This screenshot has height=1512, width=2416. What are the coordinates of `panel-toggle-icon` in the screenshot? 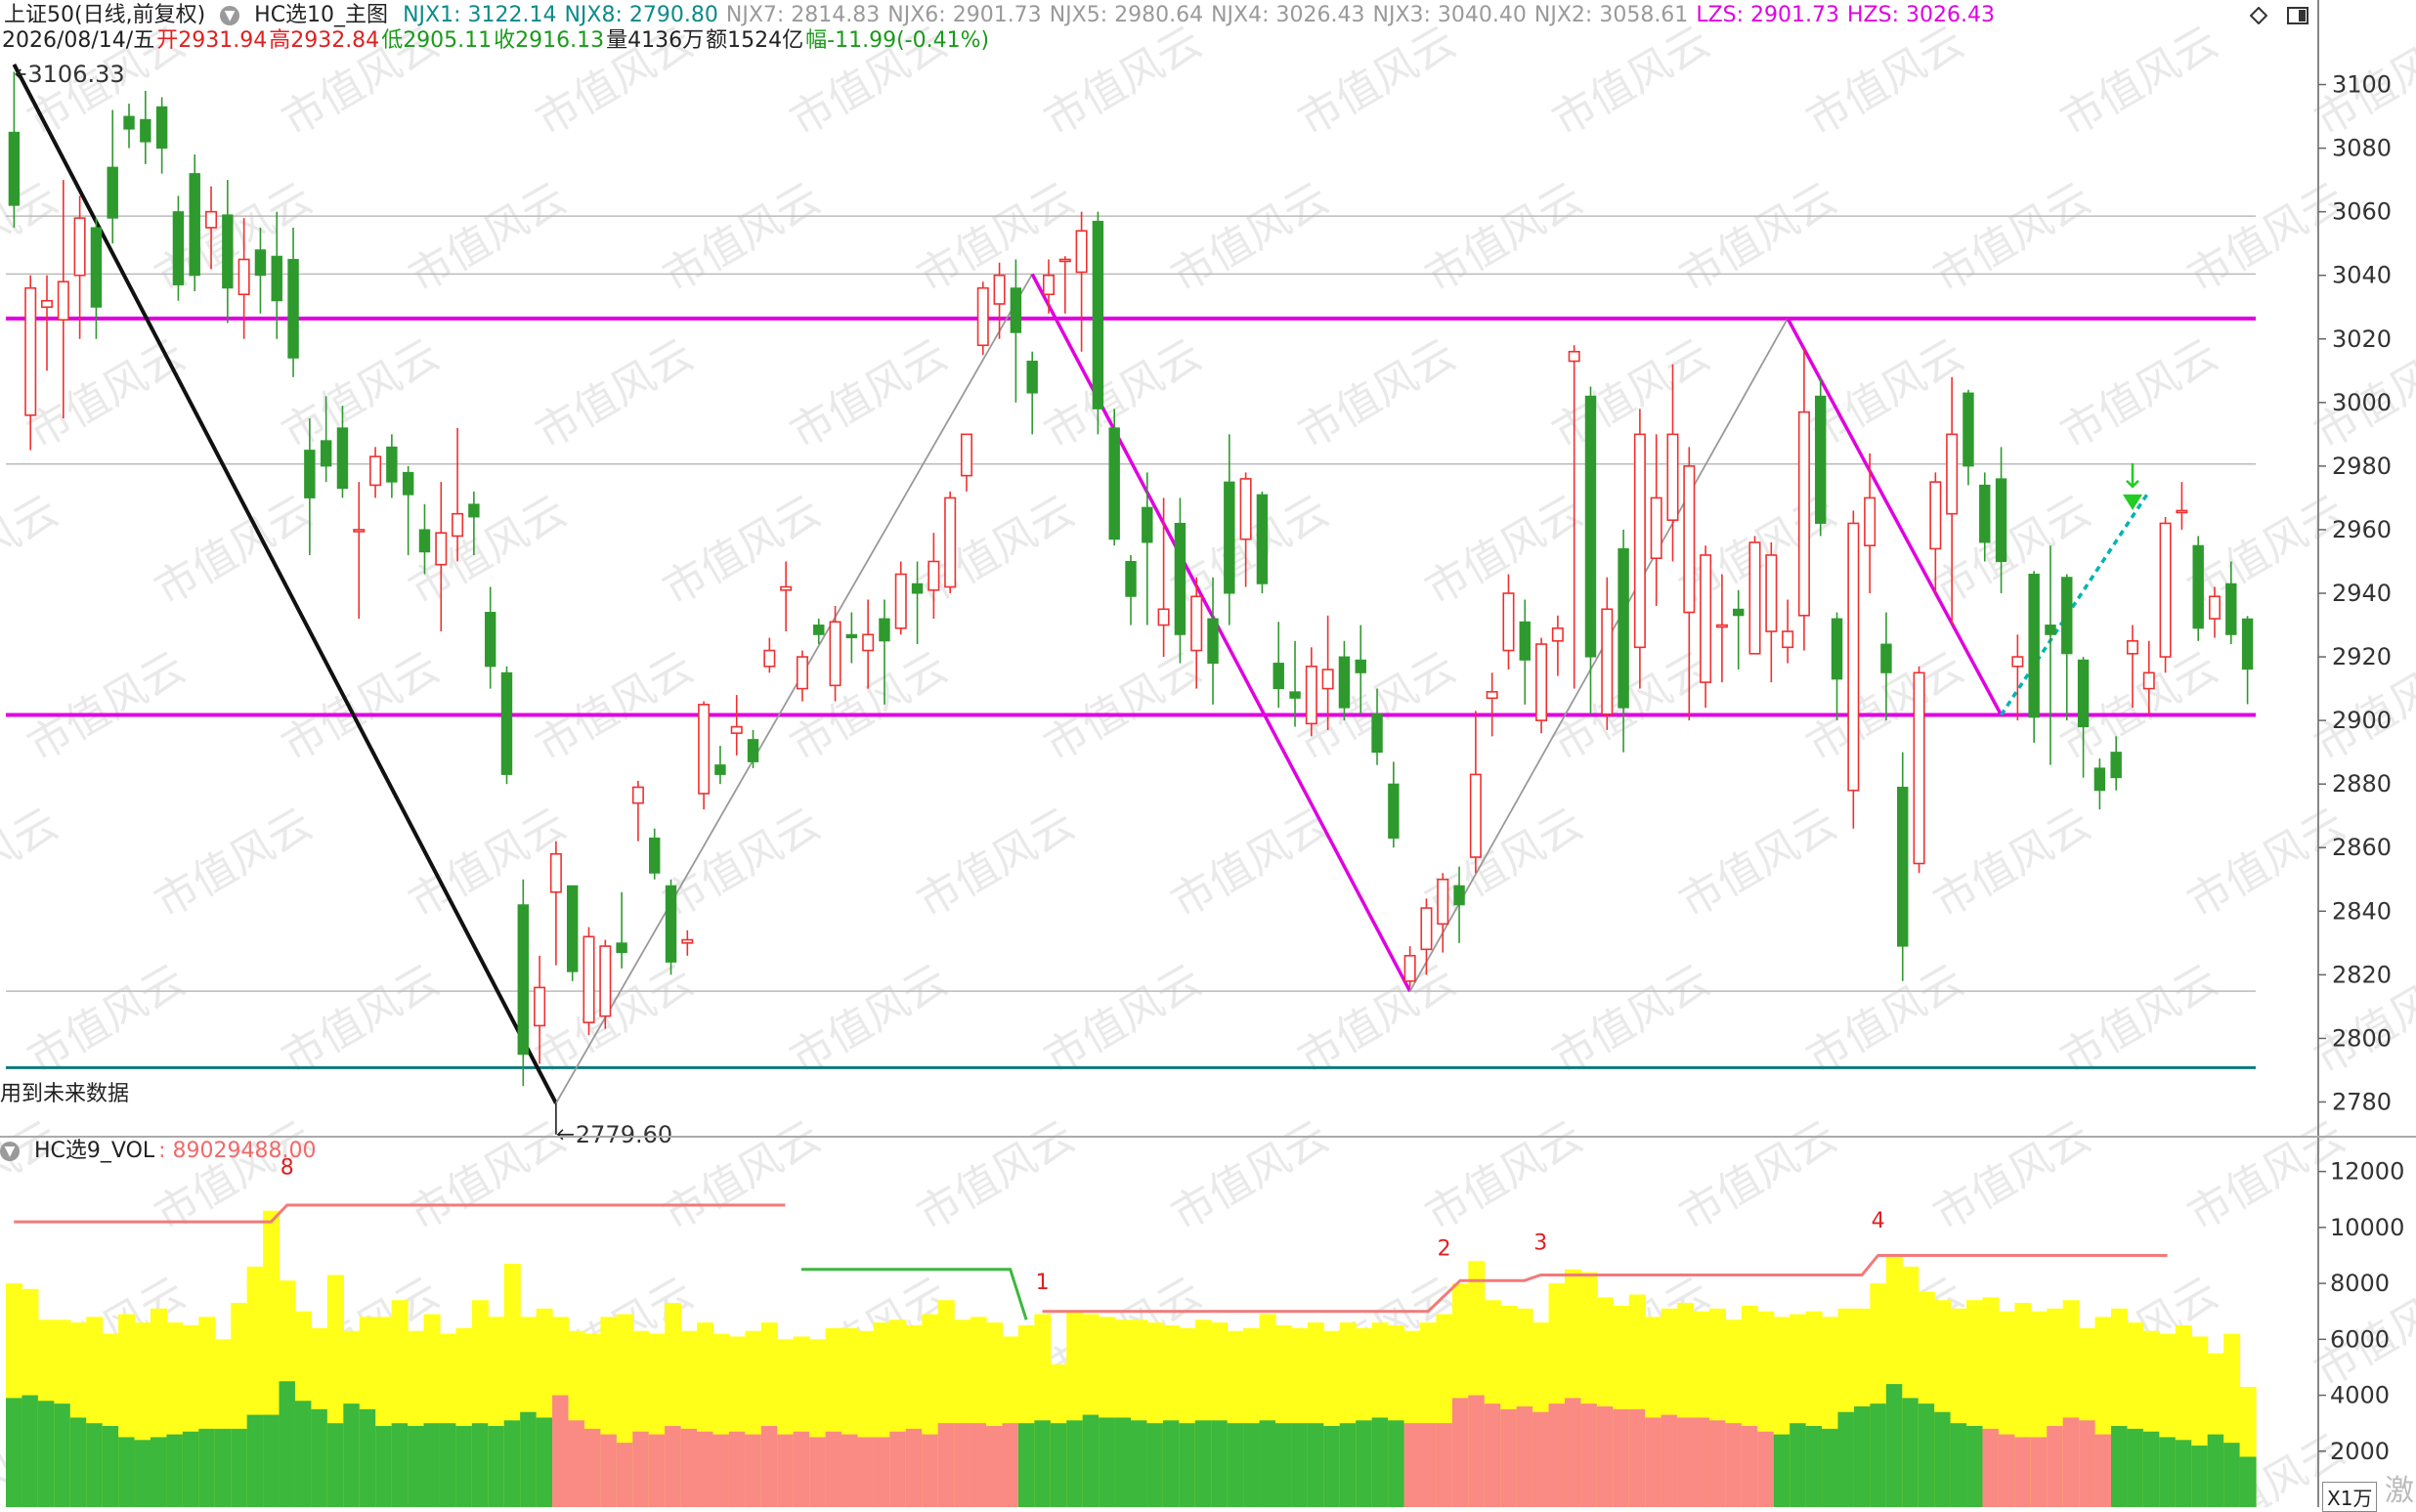 It's located at (2297, 15).